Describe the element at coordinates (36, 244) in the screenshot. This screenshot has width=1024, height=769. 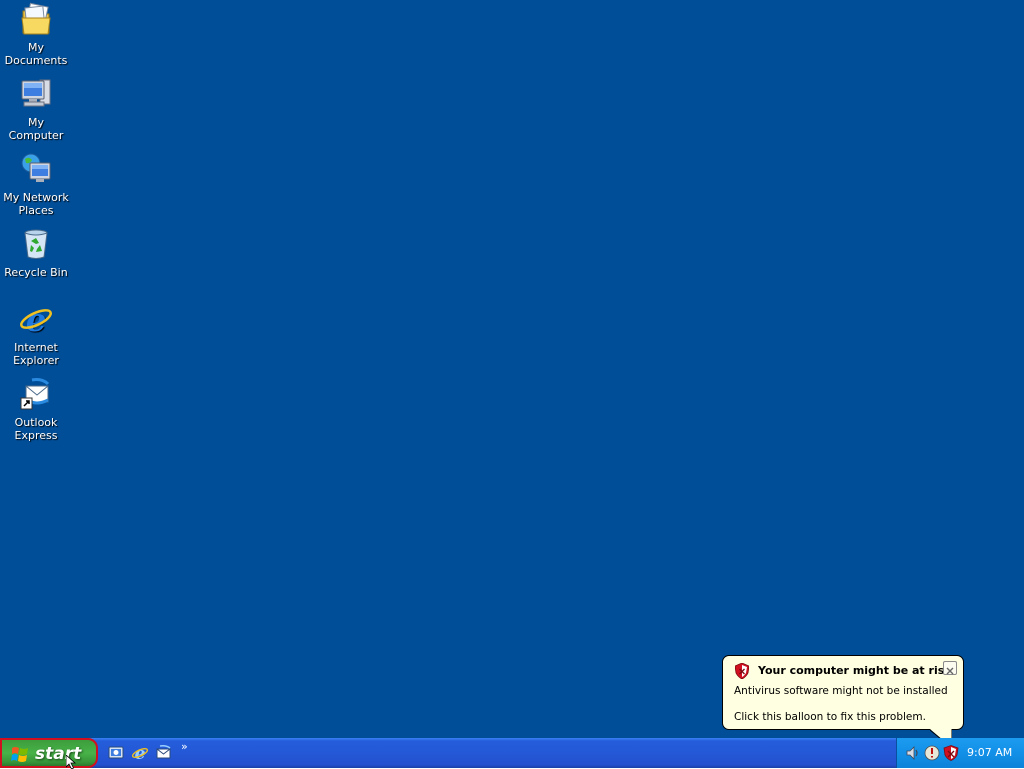
I see `recycle-bin-icon` at that location.